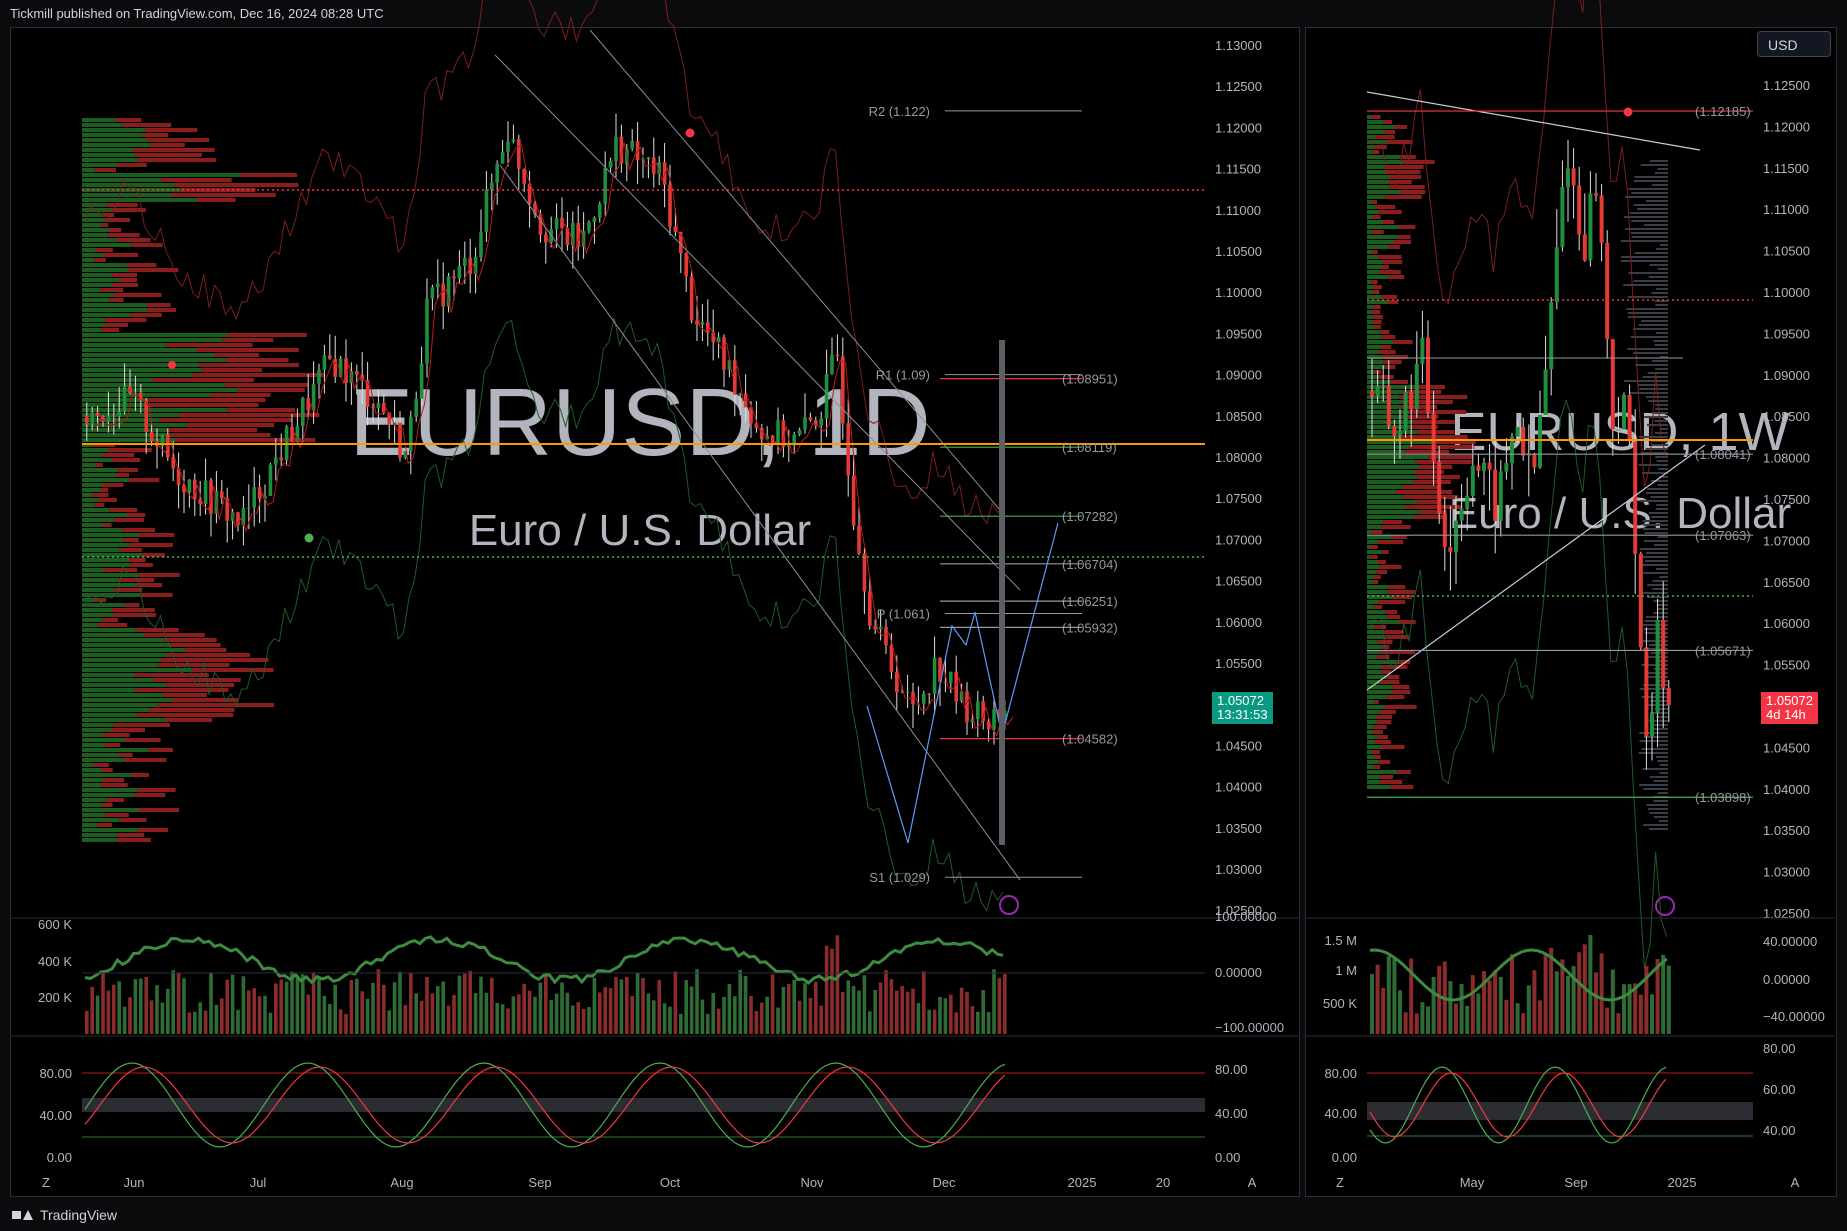 Image resolution: width=1847 pixels, height=1231 pixels. What do you see at coordinates (1090, 564) in the screenshot?
I see `level-label: (1.06704)` at bounding box center [1090, 564].